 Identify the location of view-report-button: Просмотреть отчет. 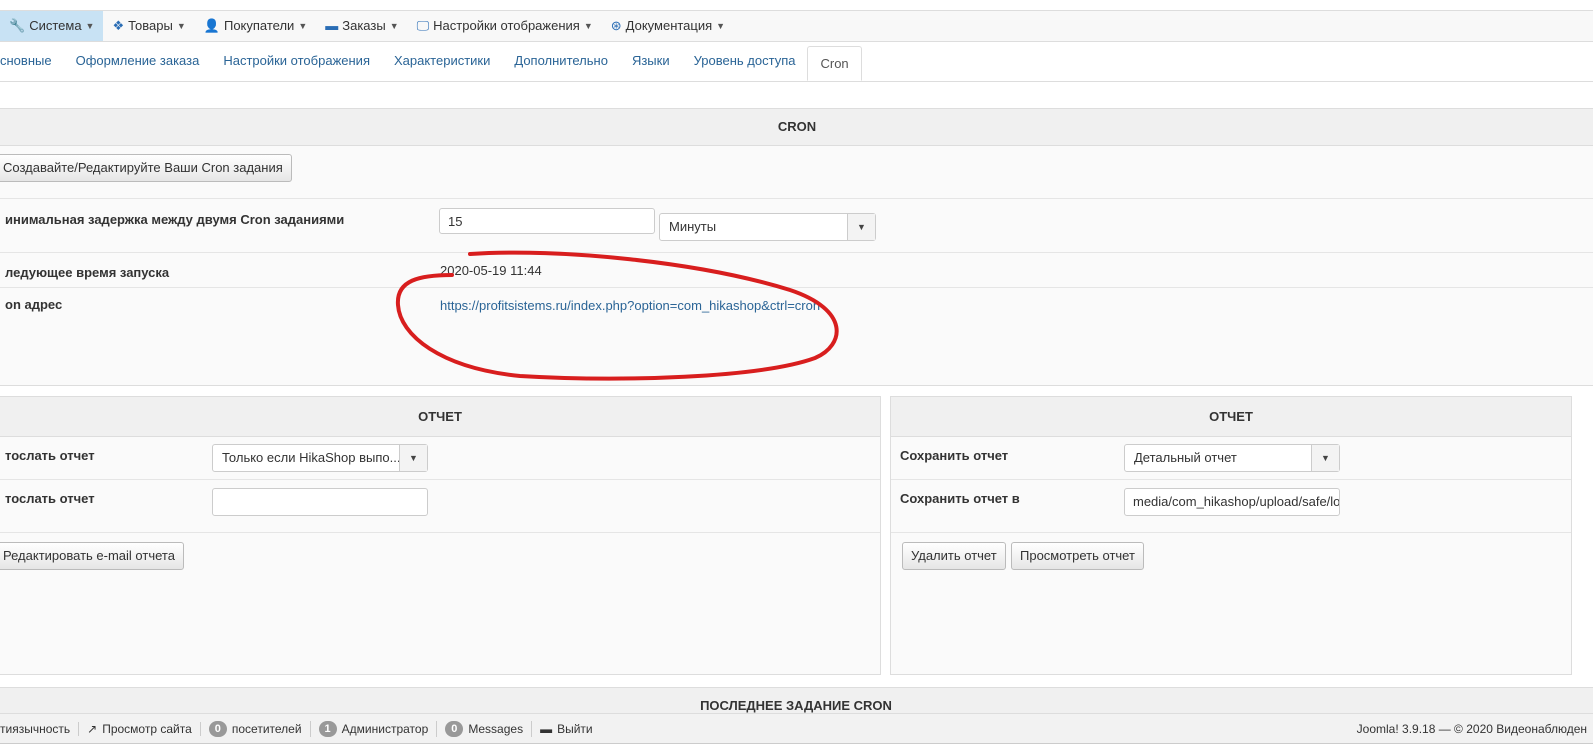
(1077, 556).